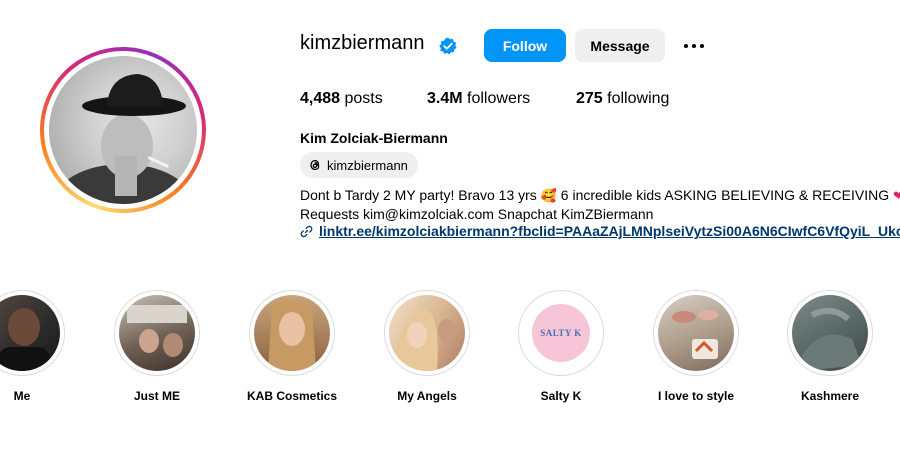  I want to click on avatar-photo, so click(123, 139).